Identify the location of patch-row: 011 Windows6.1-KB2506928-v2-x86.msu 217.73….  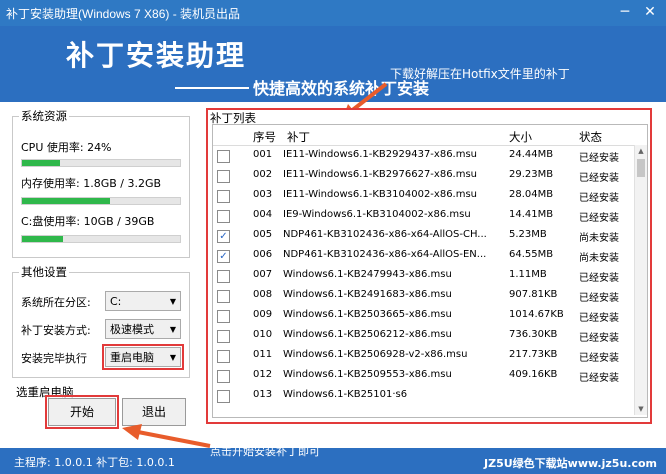
(424, 356).